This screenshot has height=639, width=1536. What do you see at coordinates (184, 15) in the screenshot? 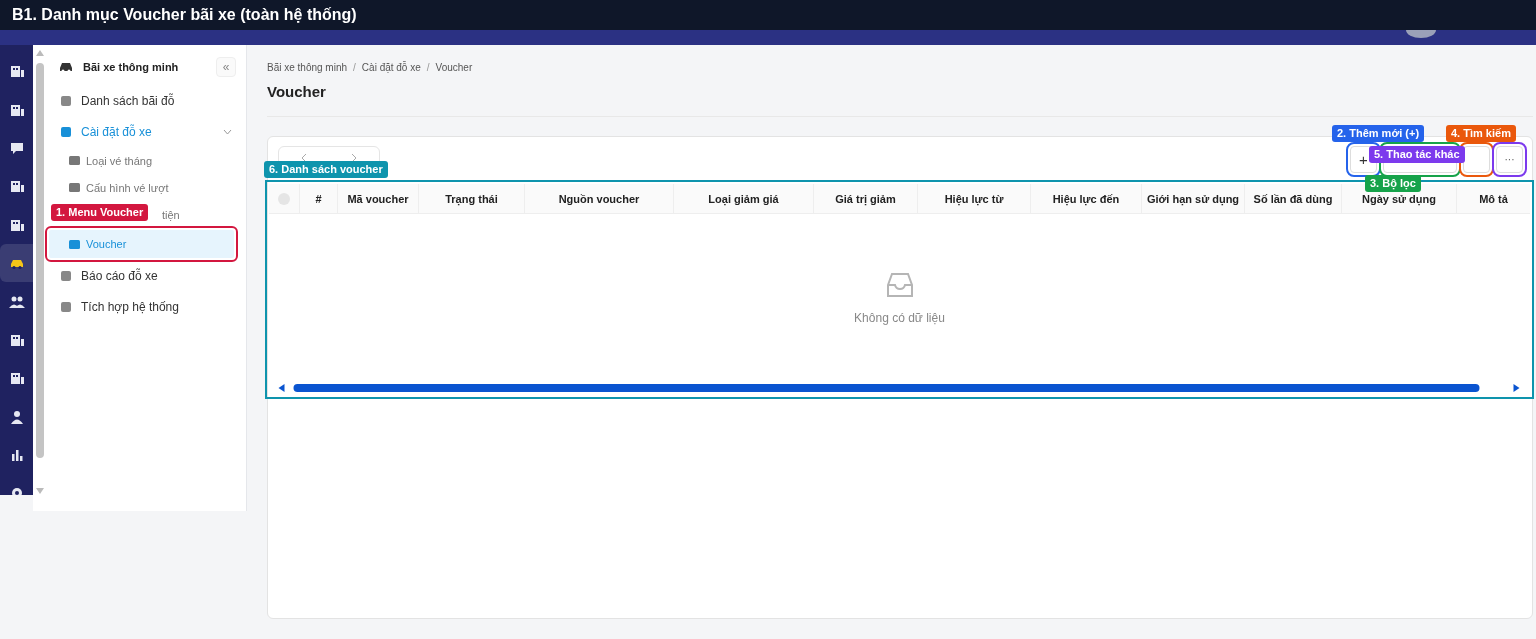
I see `document-title: B1. Danh mục Voucher bãi xe (toàn hệ thống)` at bounding box center [184, 15].